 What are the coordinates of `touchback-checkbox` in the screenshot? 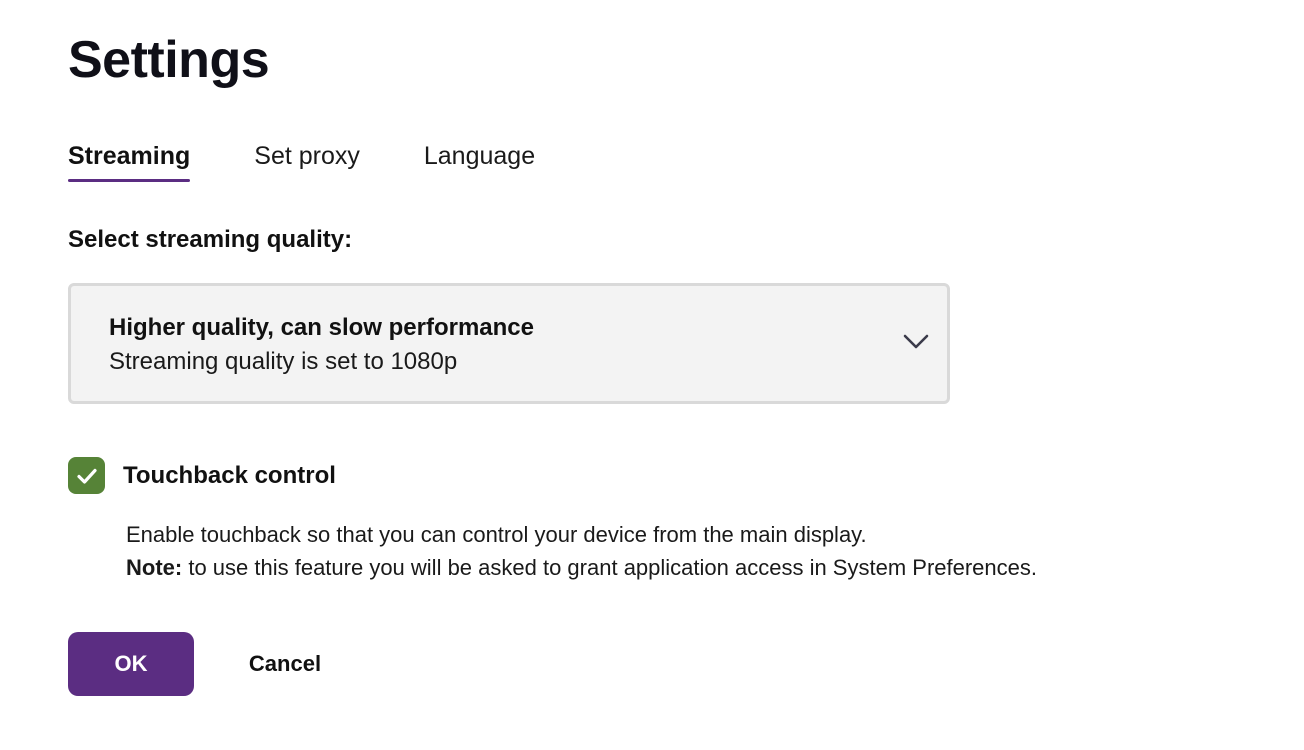 It's located at (86, 475).